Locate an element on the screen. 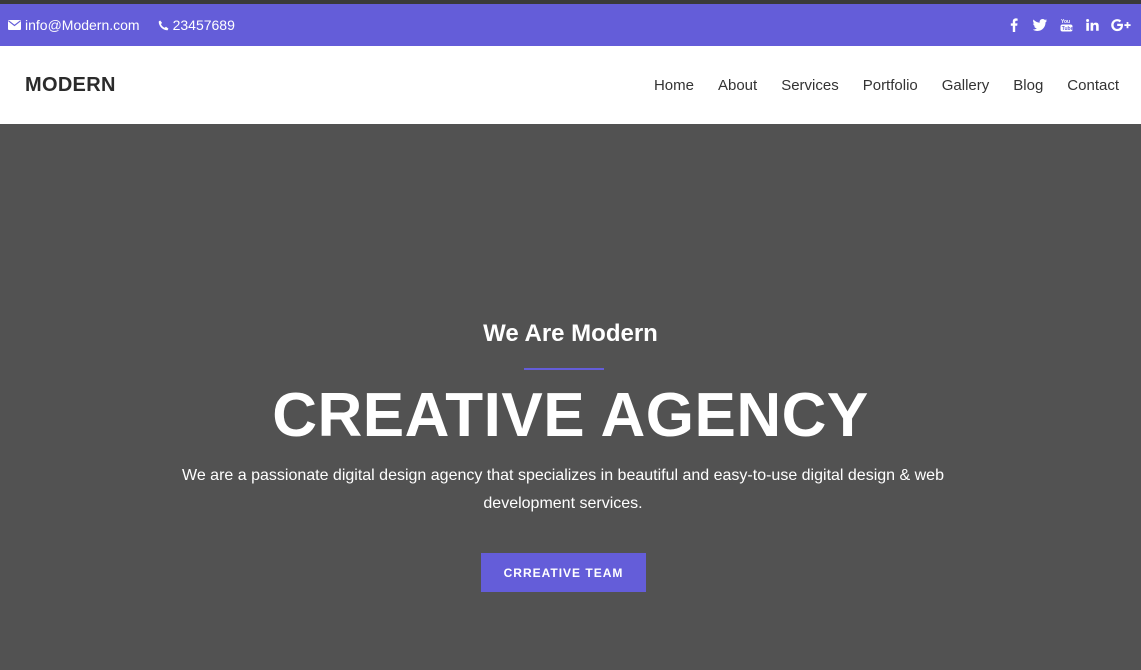 This screenshot has width=1141, height=670. creative-team-button: CRREATIVE TEAM is located at coordinates (563, 572).